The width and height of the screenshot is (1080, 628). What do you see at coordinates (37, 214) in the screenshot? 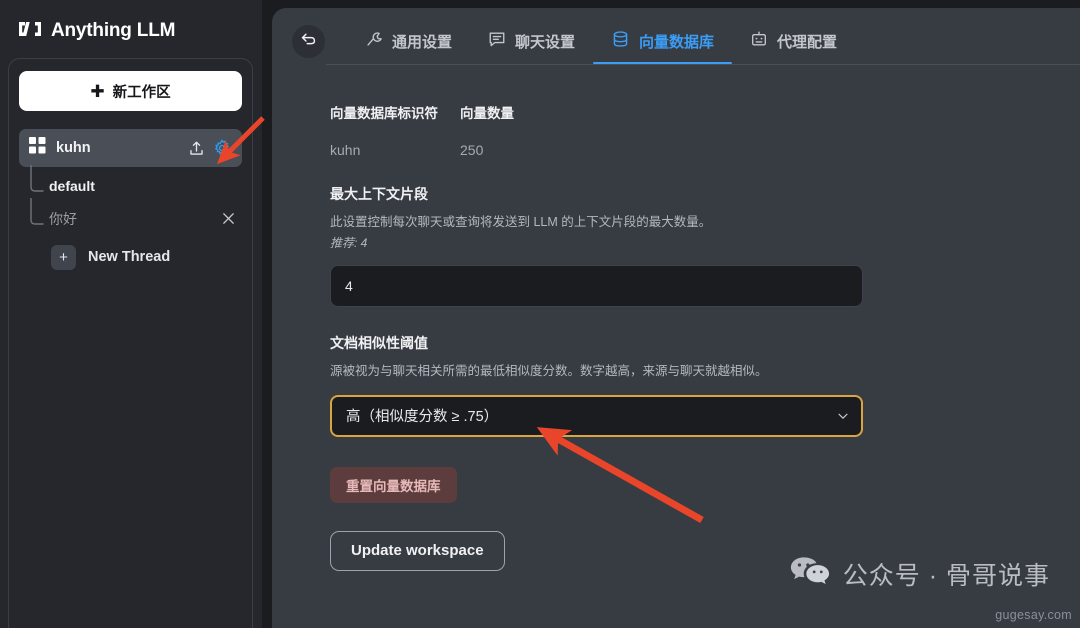
I see `tree-elbow-icon` at bounding box center [37, 214].